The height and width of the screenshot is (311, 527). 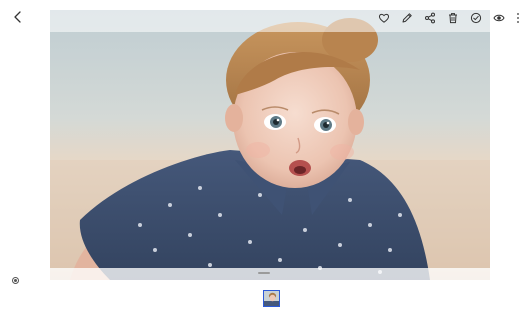 I want to click on bixby-vision-button, so click(x=499, y=18).